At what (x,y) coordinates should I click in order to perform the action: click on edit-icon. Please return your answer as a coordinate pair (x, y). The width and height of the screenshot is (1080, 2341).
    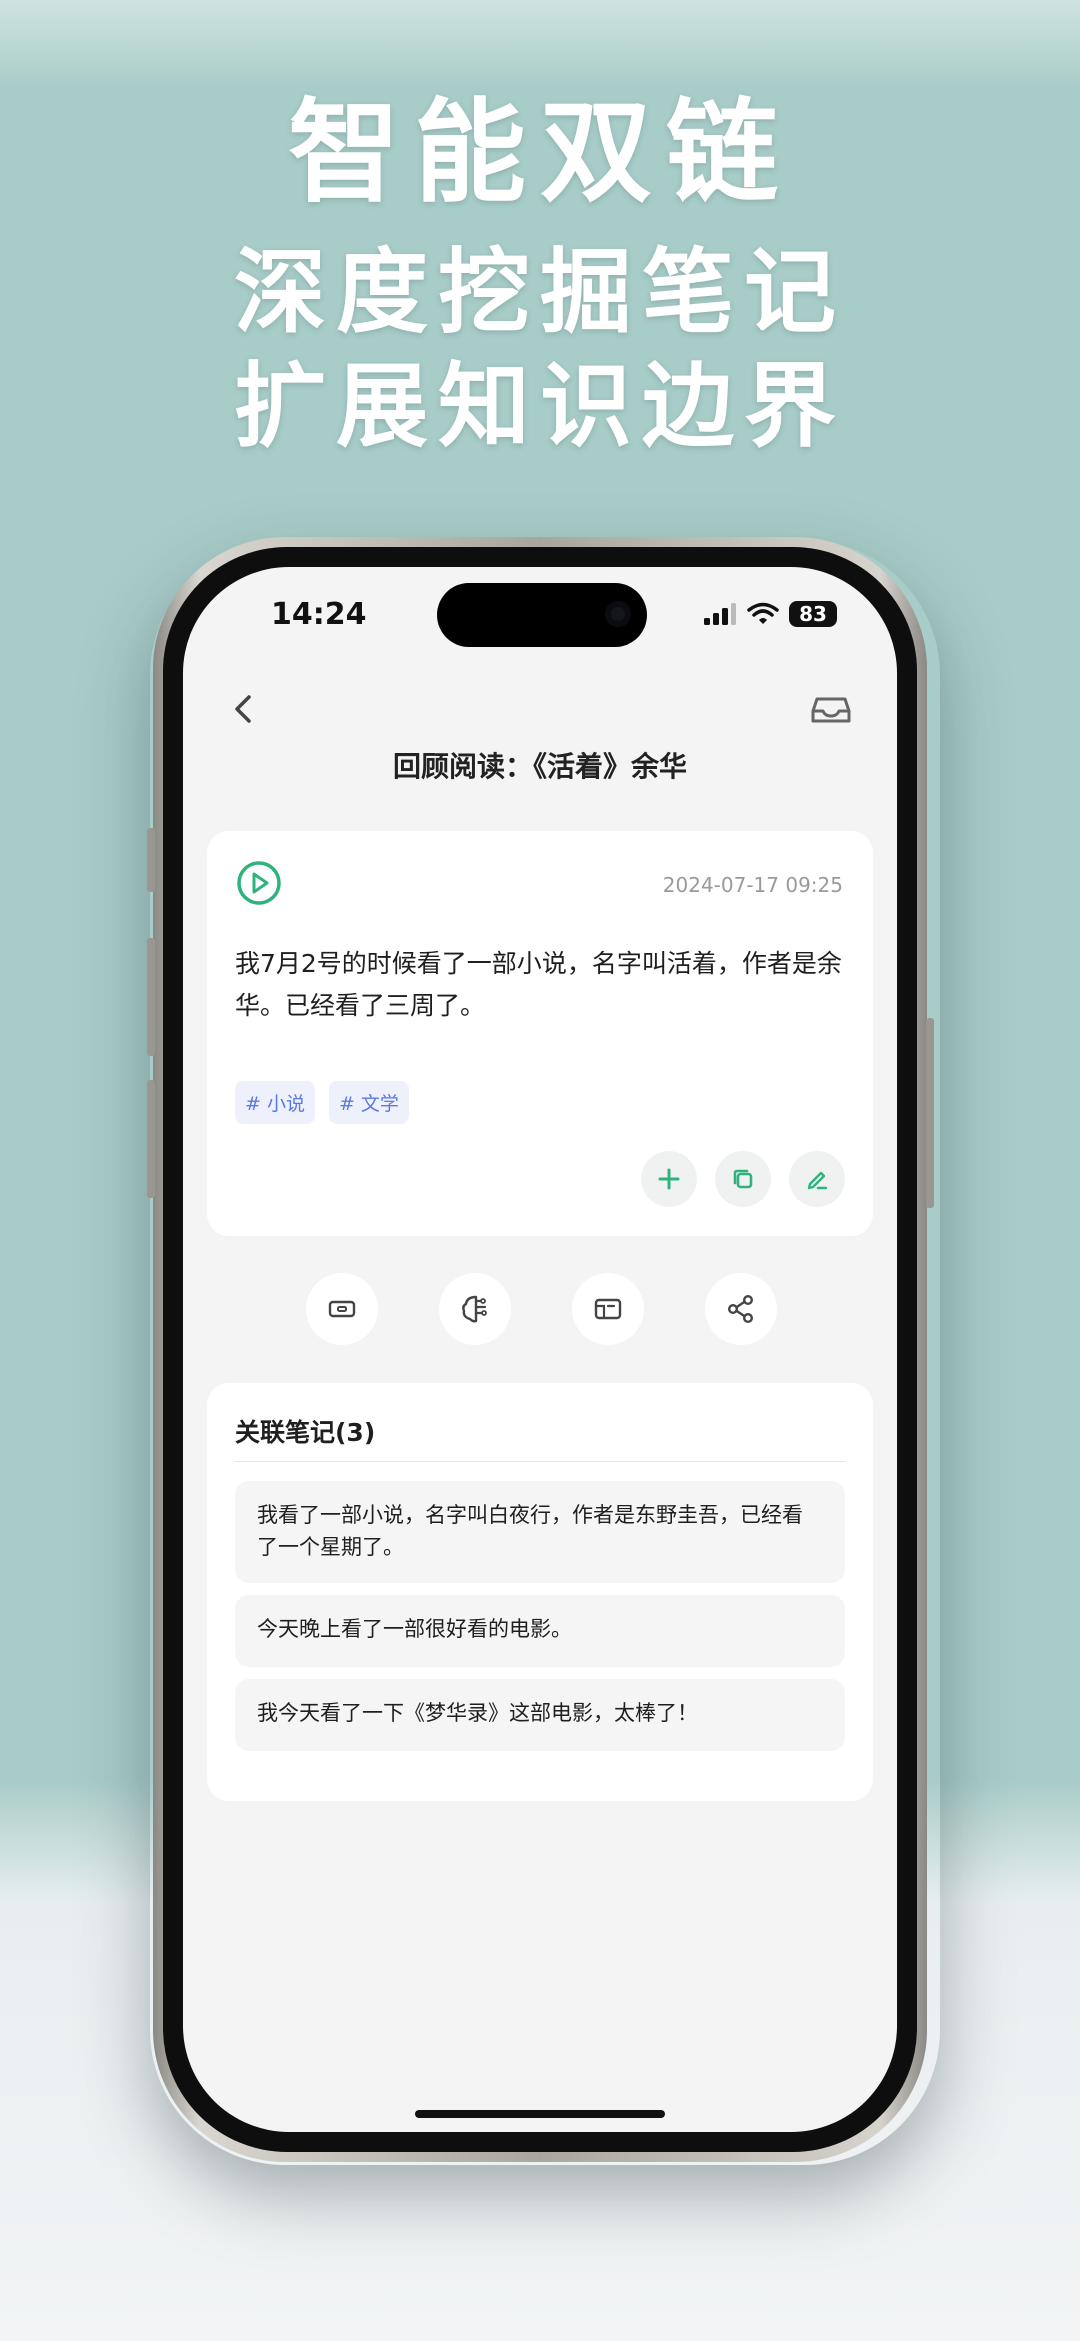
    Looking at the image, I should click on (817, 1180).